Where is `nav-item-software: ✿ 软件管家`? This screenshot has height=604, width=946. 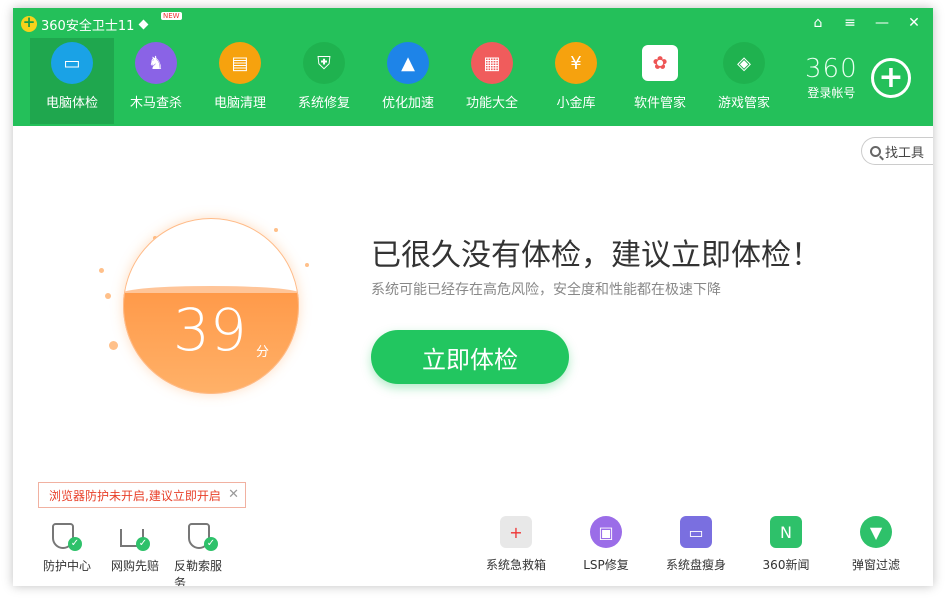 nav-item-software: ✿ 软件管家 is located at coordinates (660, 81).